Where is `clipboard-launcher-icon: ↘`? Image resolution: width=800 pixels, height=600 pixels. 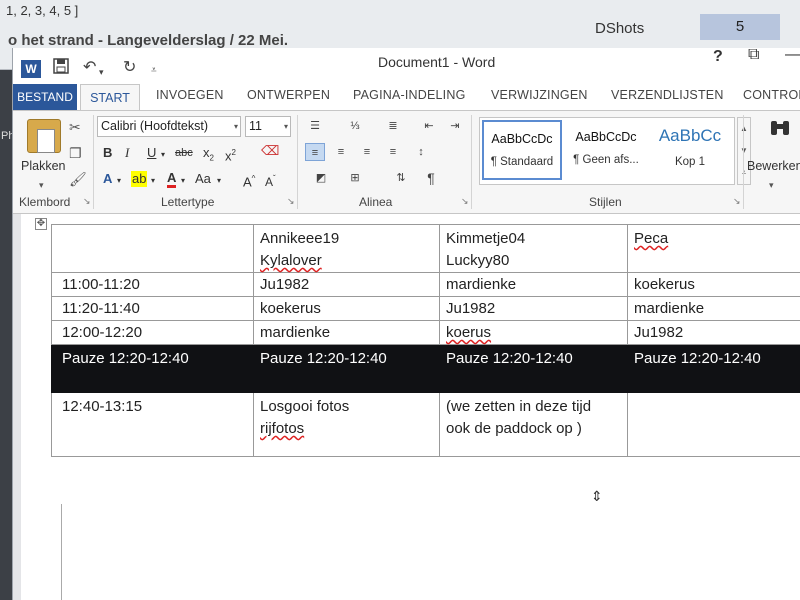 clipboard-launcher-icon: ↘ is located at coordinates (87, 201).